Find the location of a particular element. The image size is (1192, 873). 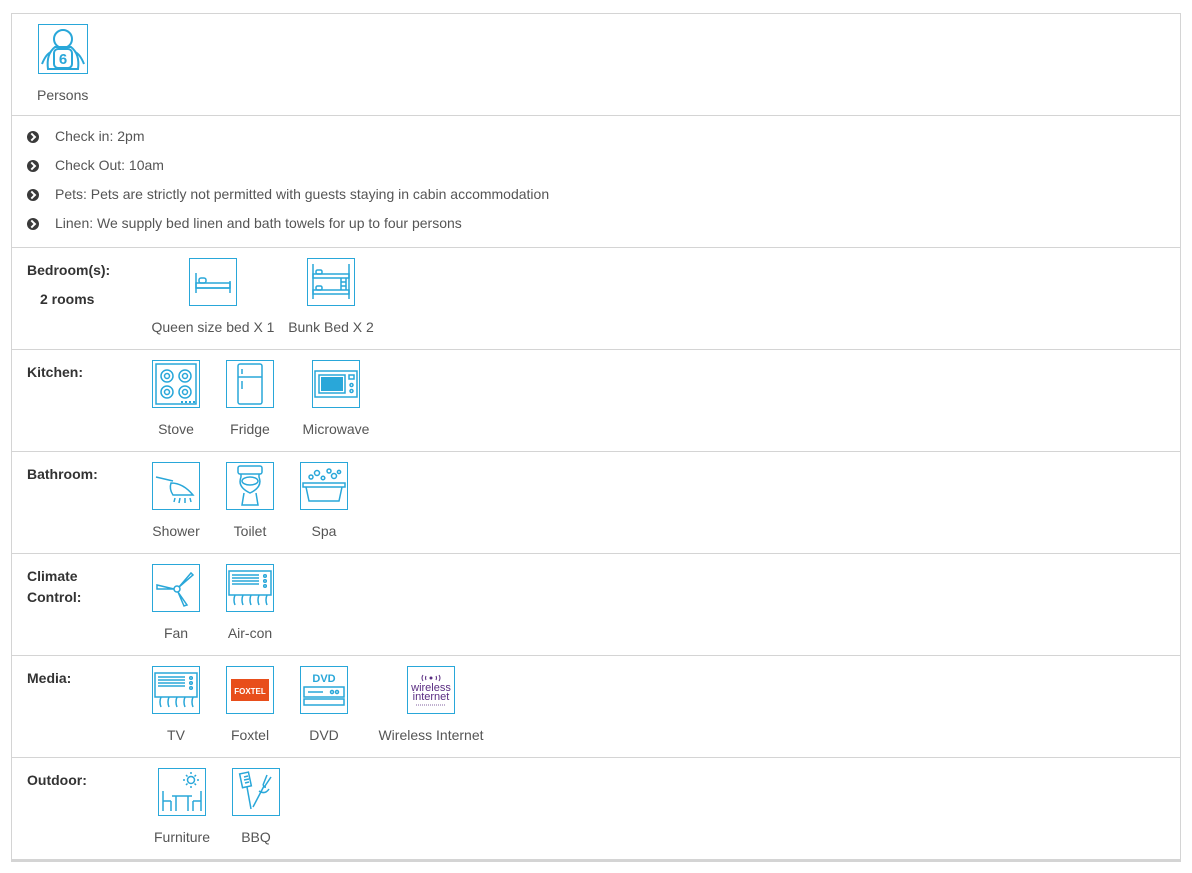

category-title: Bedroom(s): is located at coordinates (69, 270).